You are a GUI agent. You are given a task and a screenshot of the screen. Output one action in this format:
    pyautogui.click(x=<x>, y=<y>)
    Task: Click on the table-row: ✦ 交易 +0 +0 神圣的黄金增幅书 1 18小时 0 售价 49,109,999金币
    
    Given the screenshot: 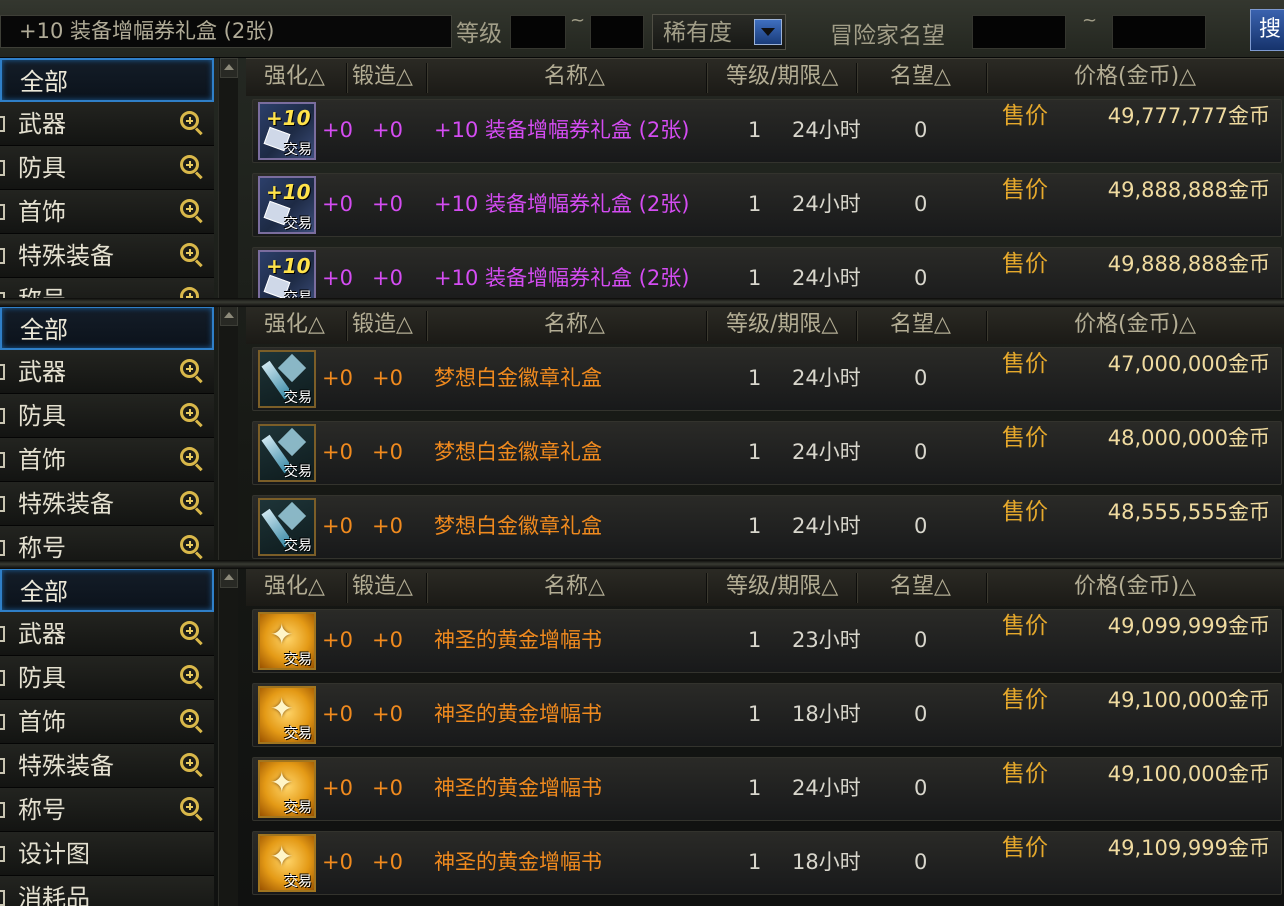 What is the action you would take?
    pyautogui.click(x=765, y=865)
    